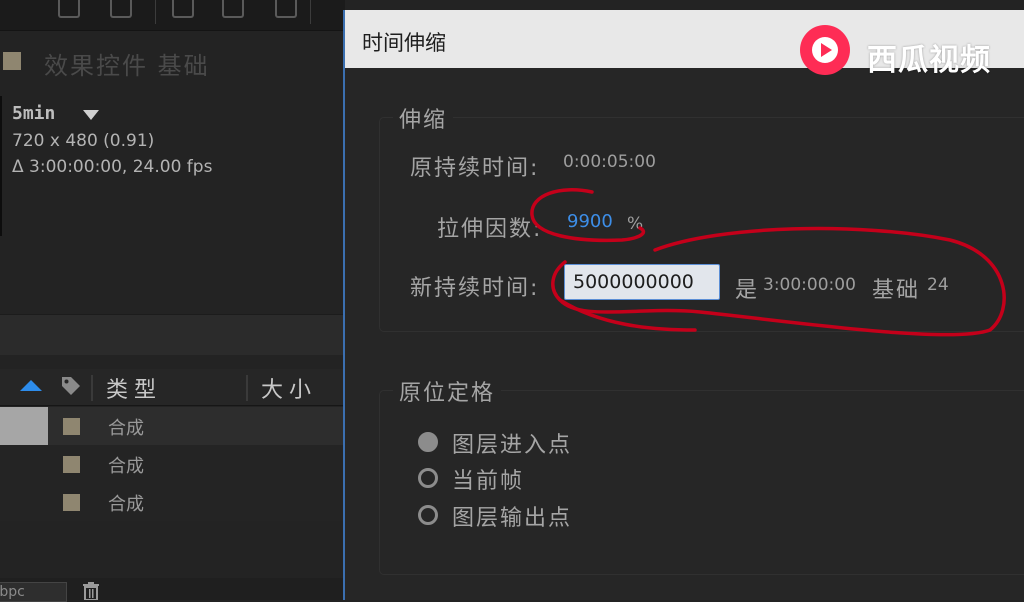  What do you see at coordinates (809, 285) in the screenshot?
I see `is-value: 3:00:00:00` at bounding box center [809, 285].